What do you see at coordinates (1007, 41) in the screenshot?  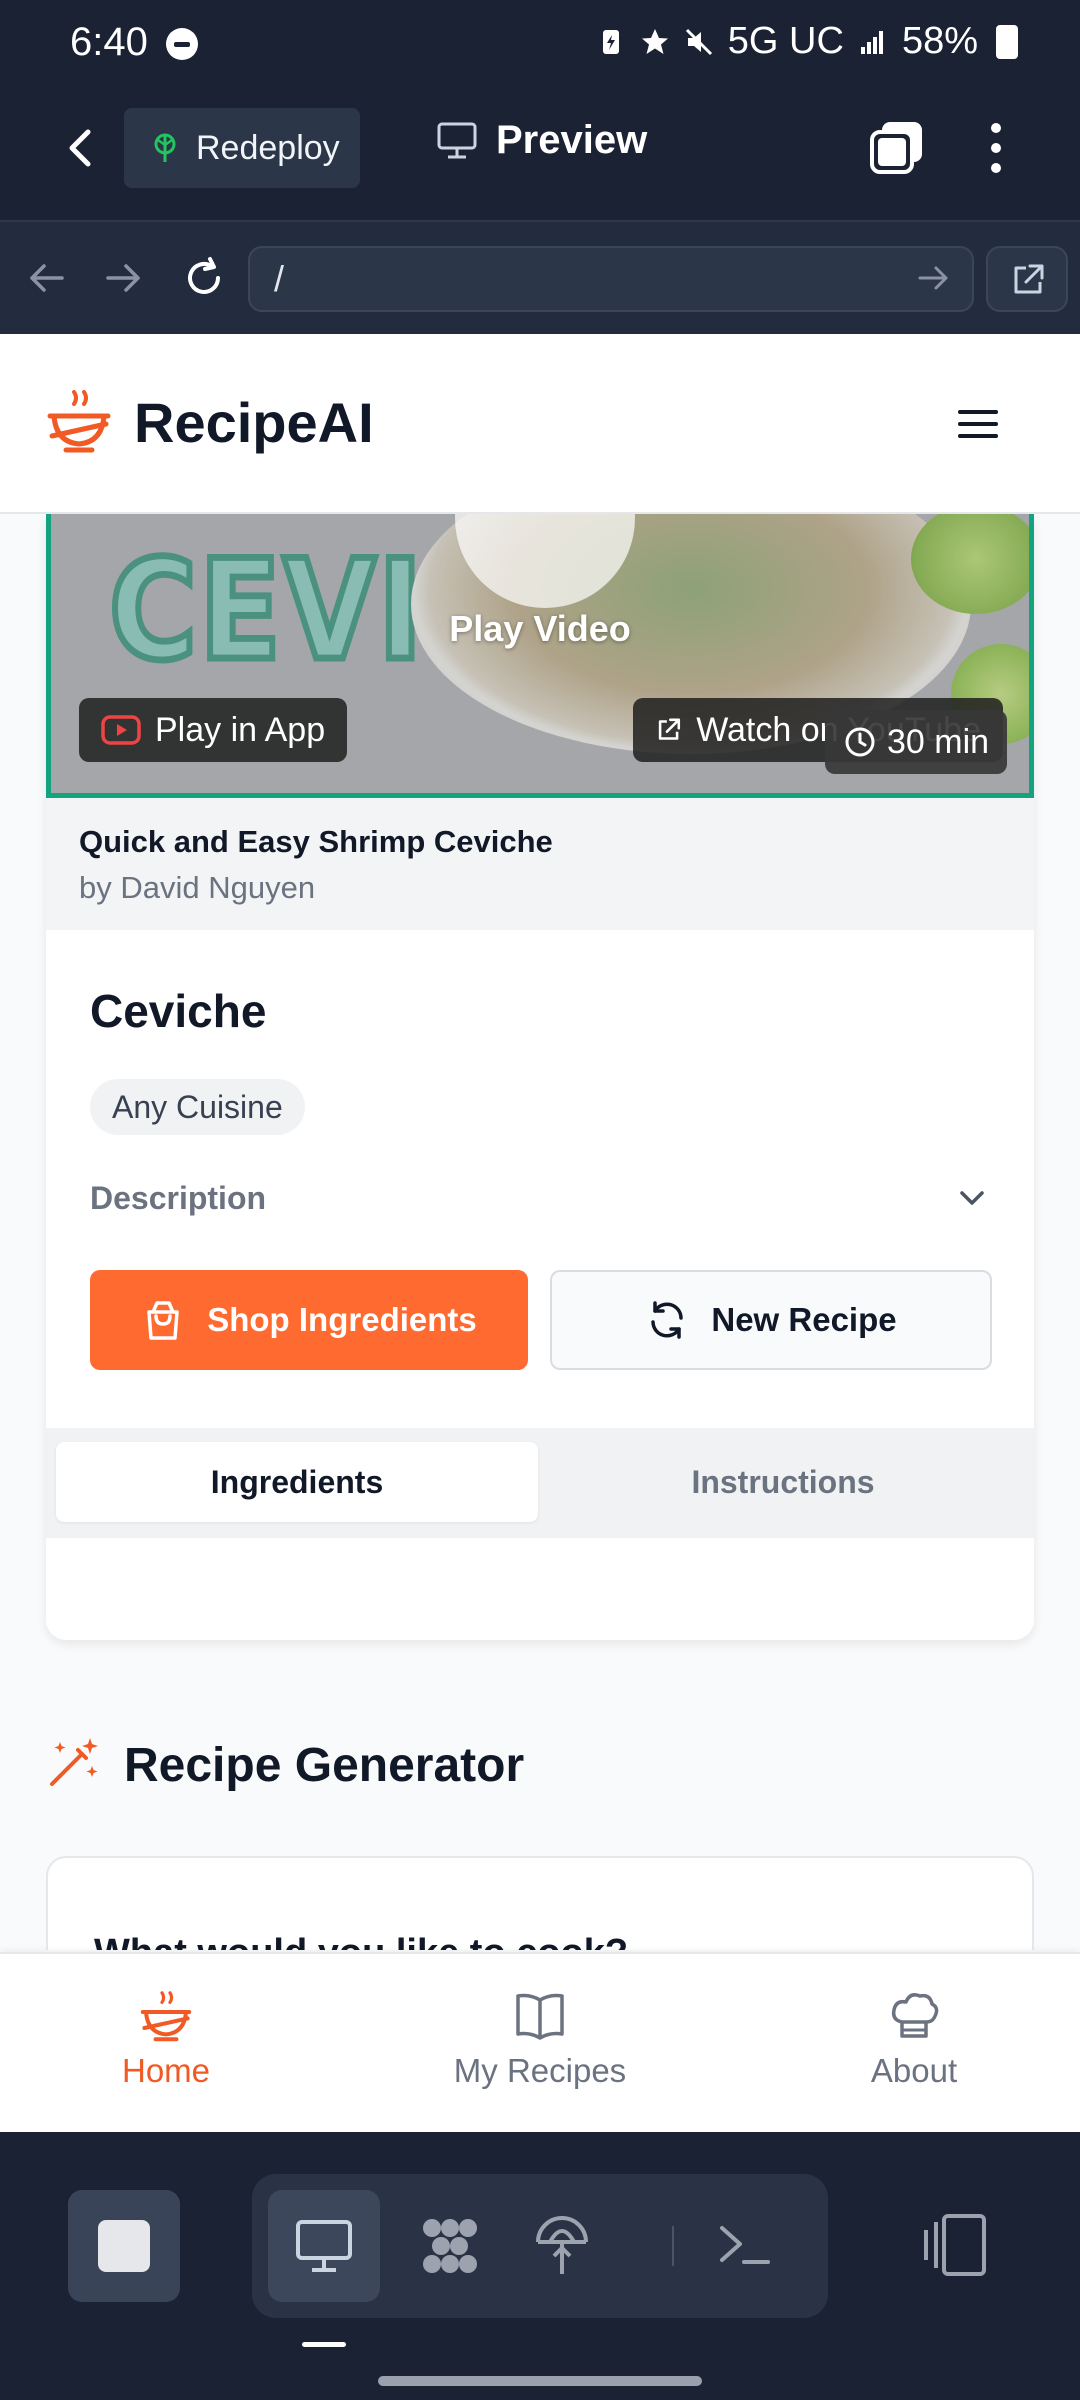 I see `battery-icon` at bounding box center [1007, 41].